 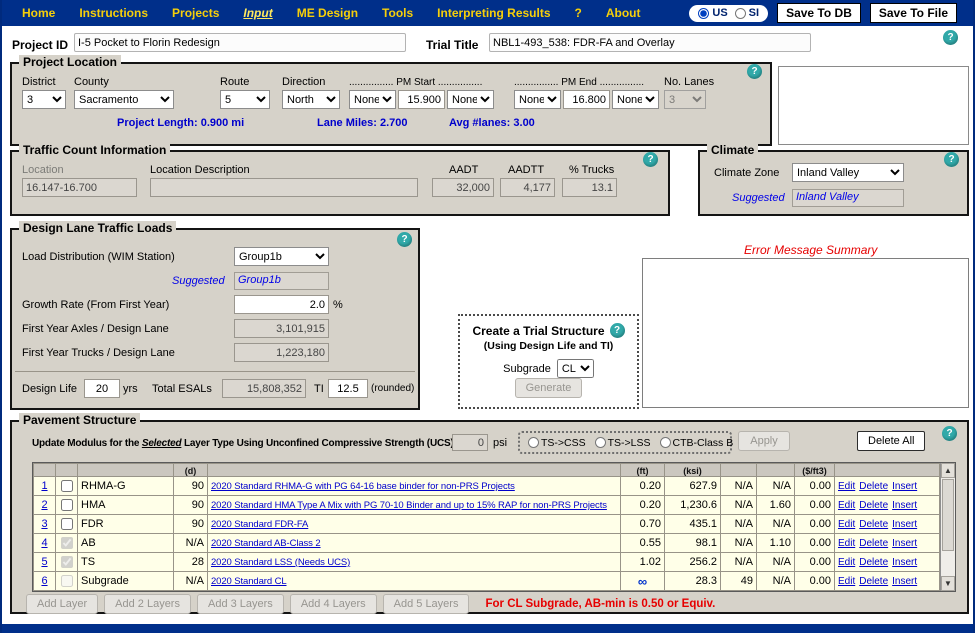 What do you see at coordinates (195, 13) in the screenshot?
I see `nav-item-projects: Projects` at bounding box center [195, 13].